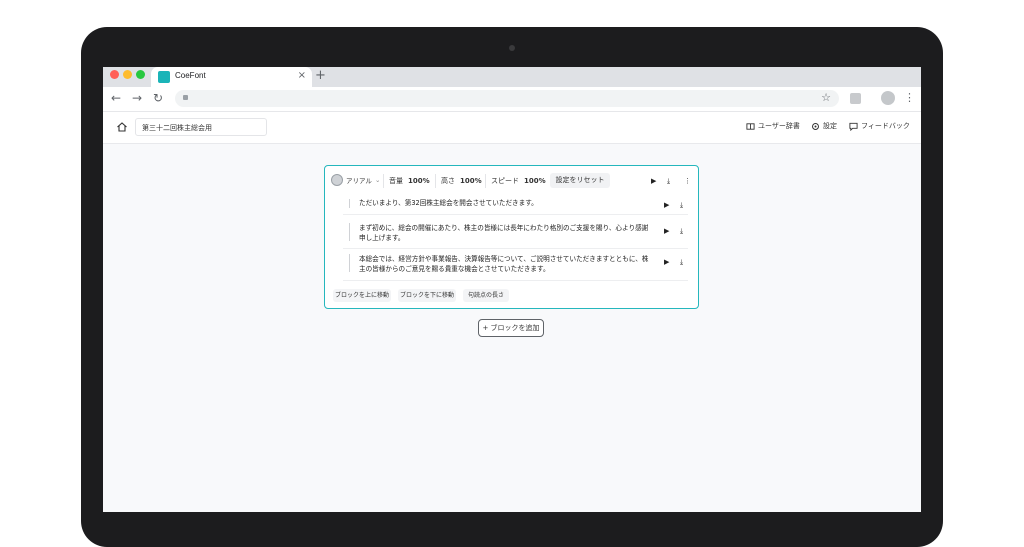 This screenshot has height=547, width=1024. What do you see at coordinates (419, 181) in the screenshot?
I see `volume-value: 100%` at bounding box center [419, 181].